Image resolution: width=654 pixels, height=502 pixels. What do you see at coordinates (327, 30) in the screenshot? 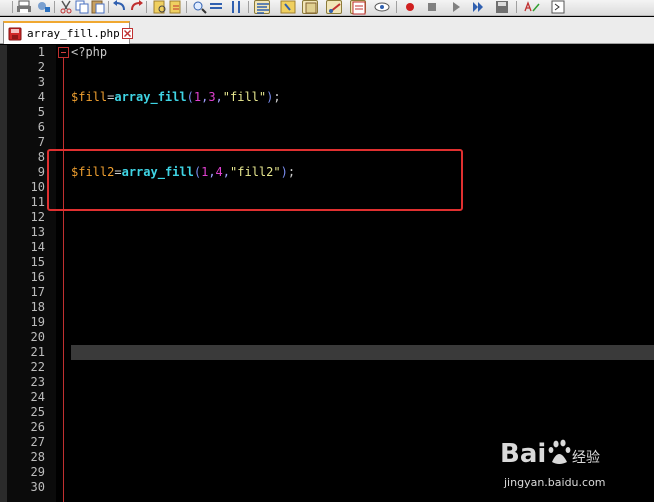
I see `tab-bar: array_fill.php` at bounding box center [327, 30].